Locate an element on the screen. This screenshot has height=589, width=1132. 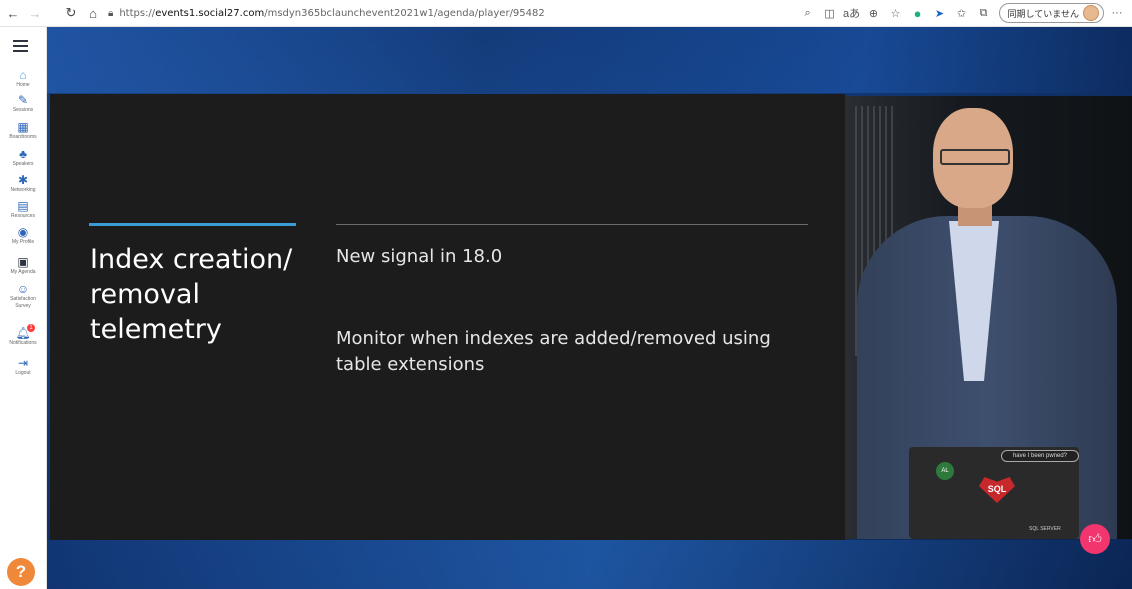
more-icon: ··· is located at coordinates (1117, 13).